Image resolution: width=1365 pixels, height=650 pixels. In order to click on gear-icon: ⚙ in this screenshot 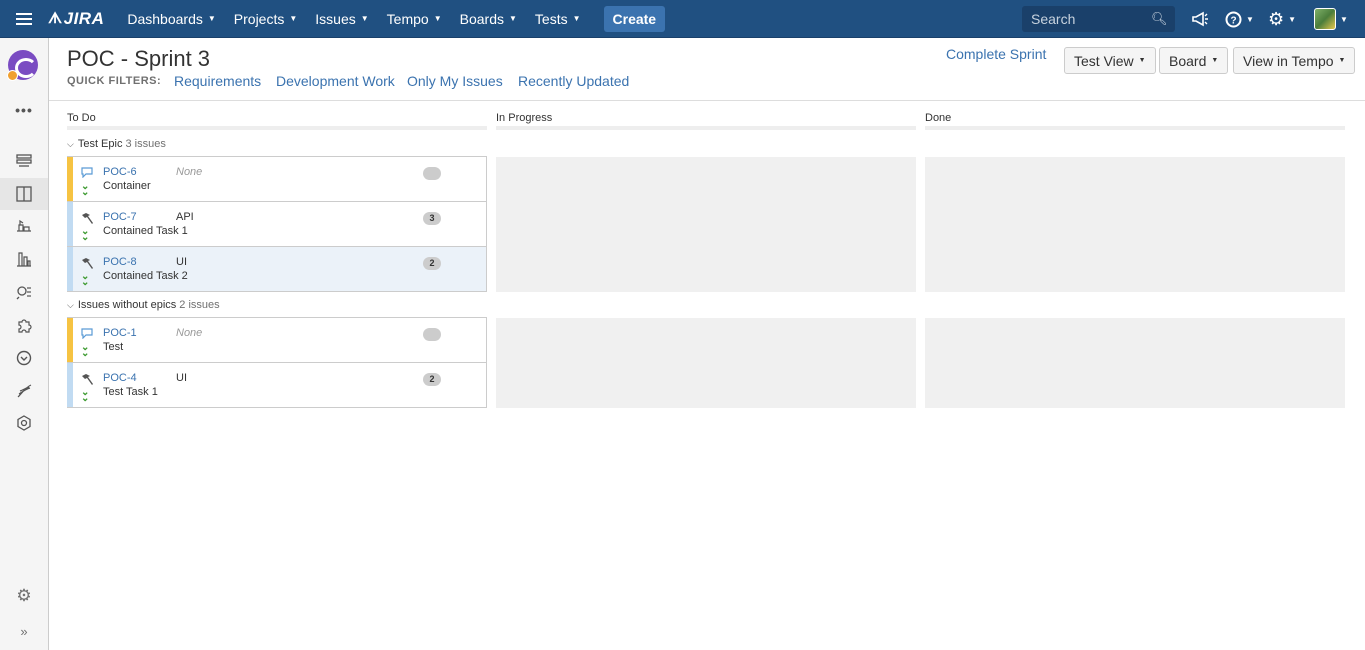, I will do `click(1276, 18)`.